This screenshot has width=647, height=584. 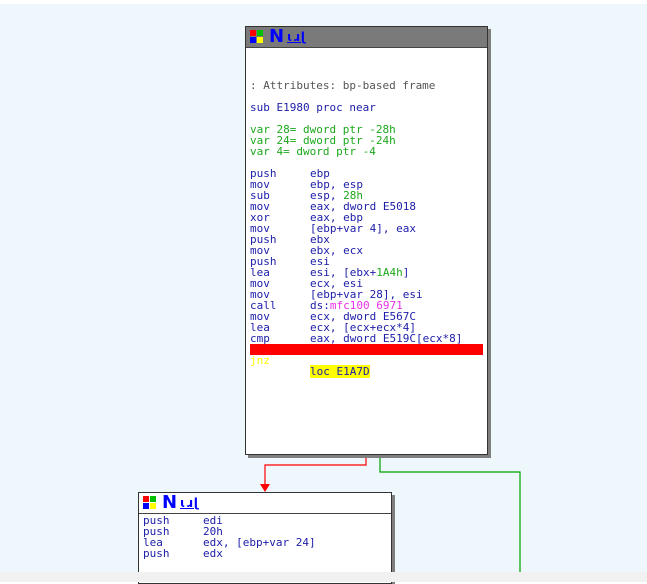 What do you see at coordinates (366, 361) in the screenshot?
I see `branch-instruction-row: jnz loc E1A7D` at bounding box center [366, 361].